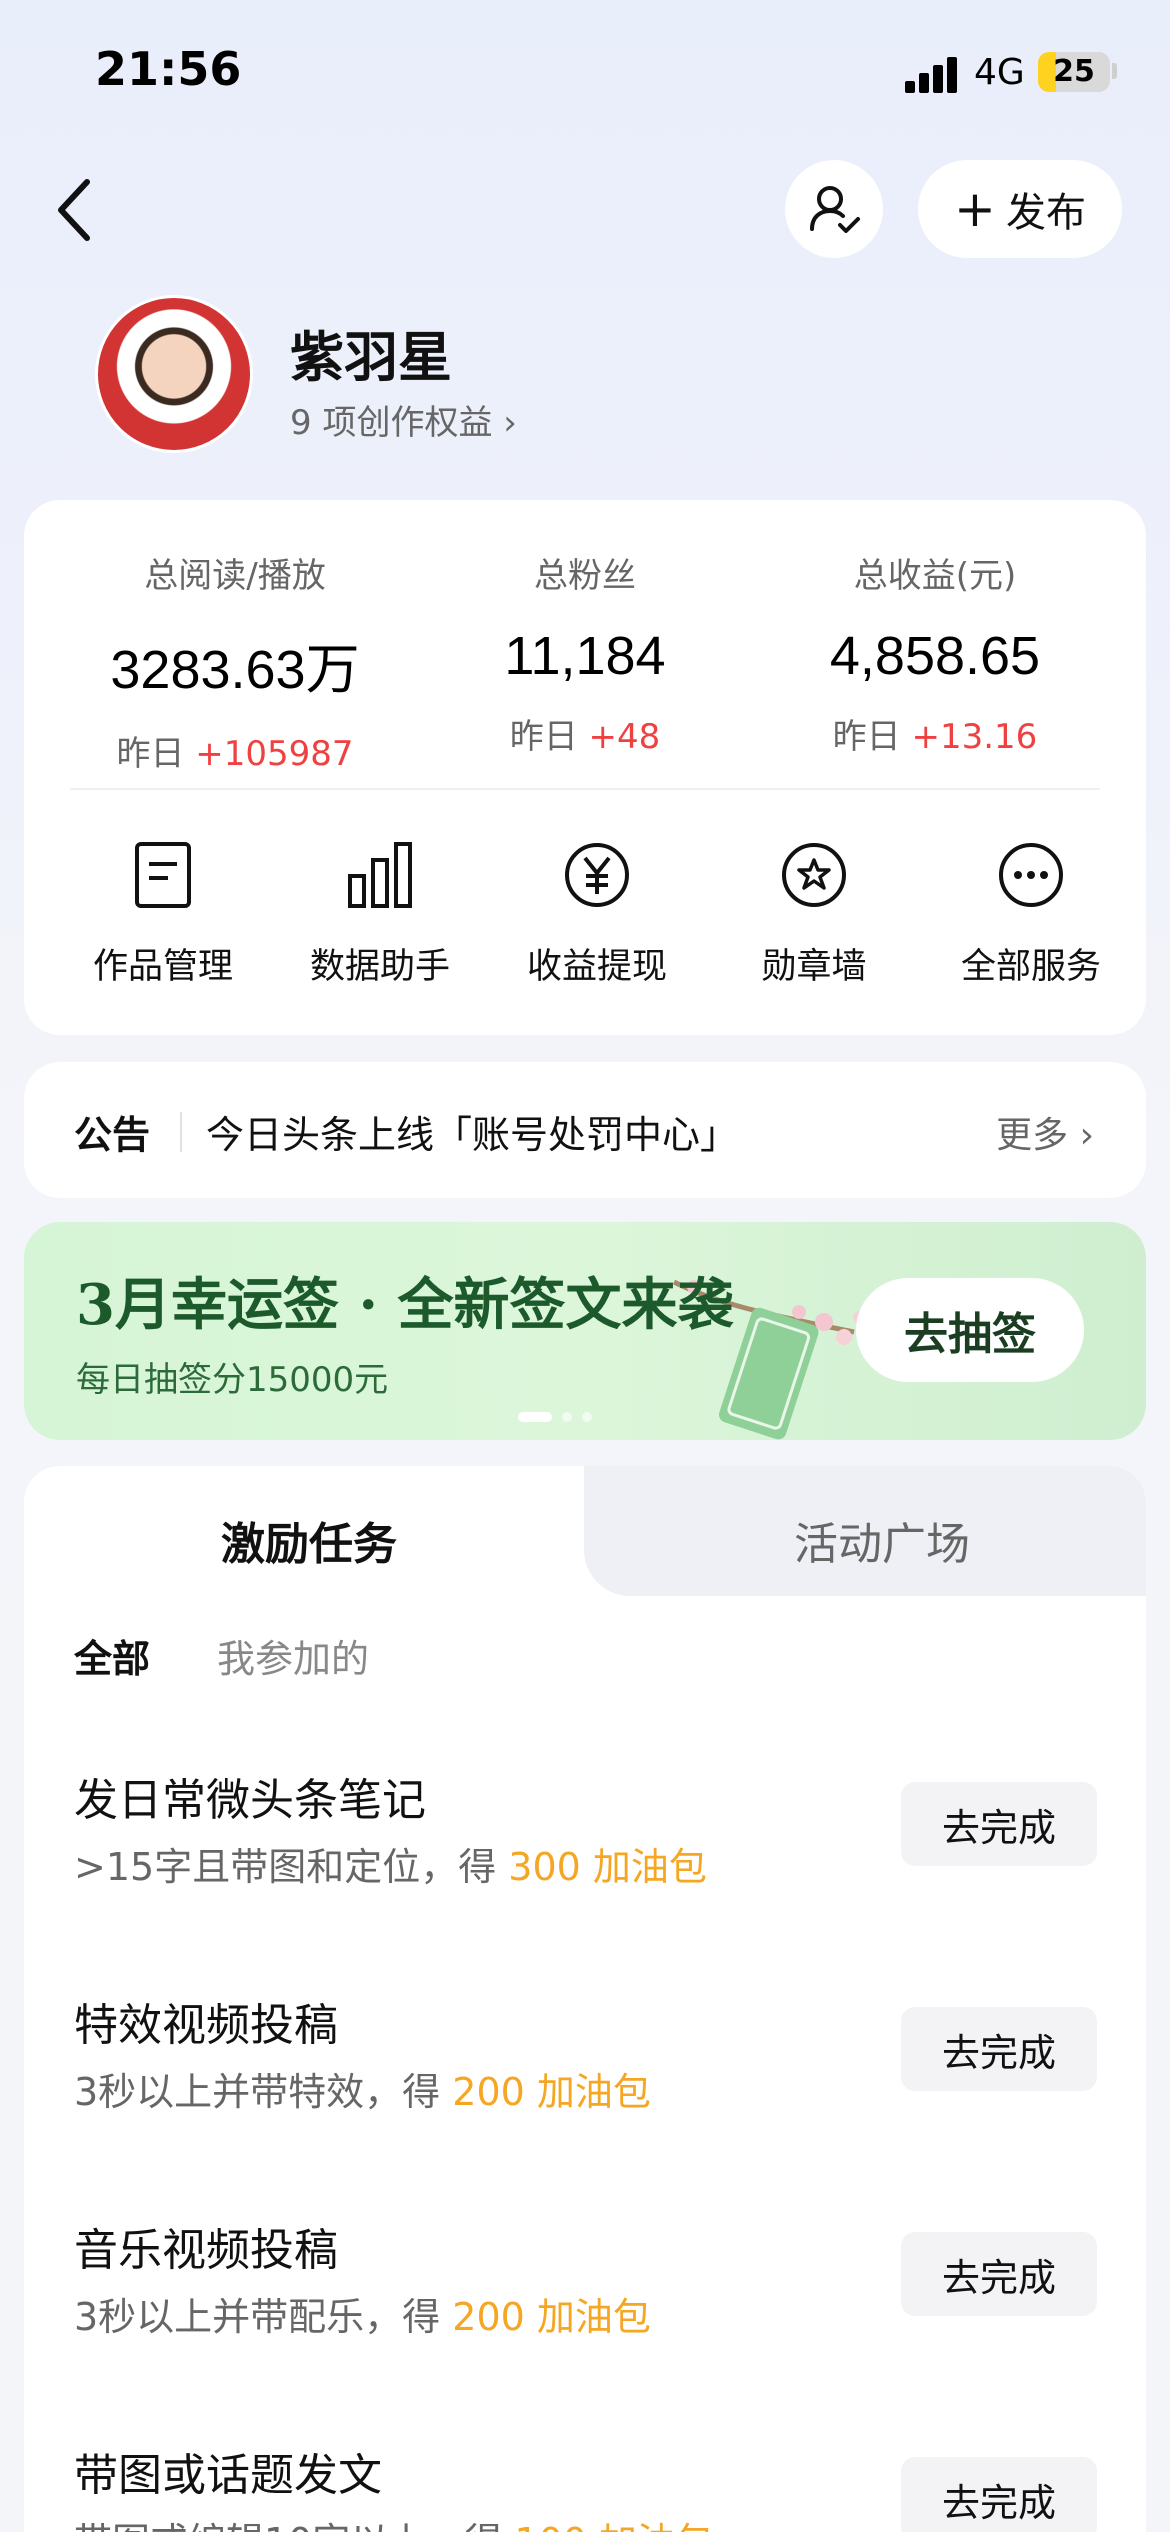  I want to click on network-type: 4G, so click(999, 72).